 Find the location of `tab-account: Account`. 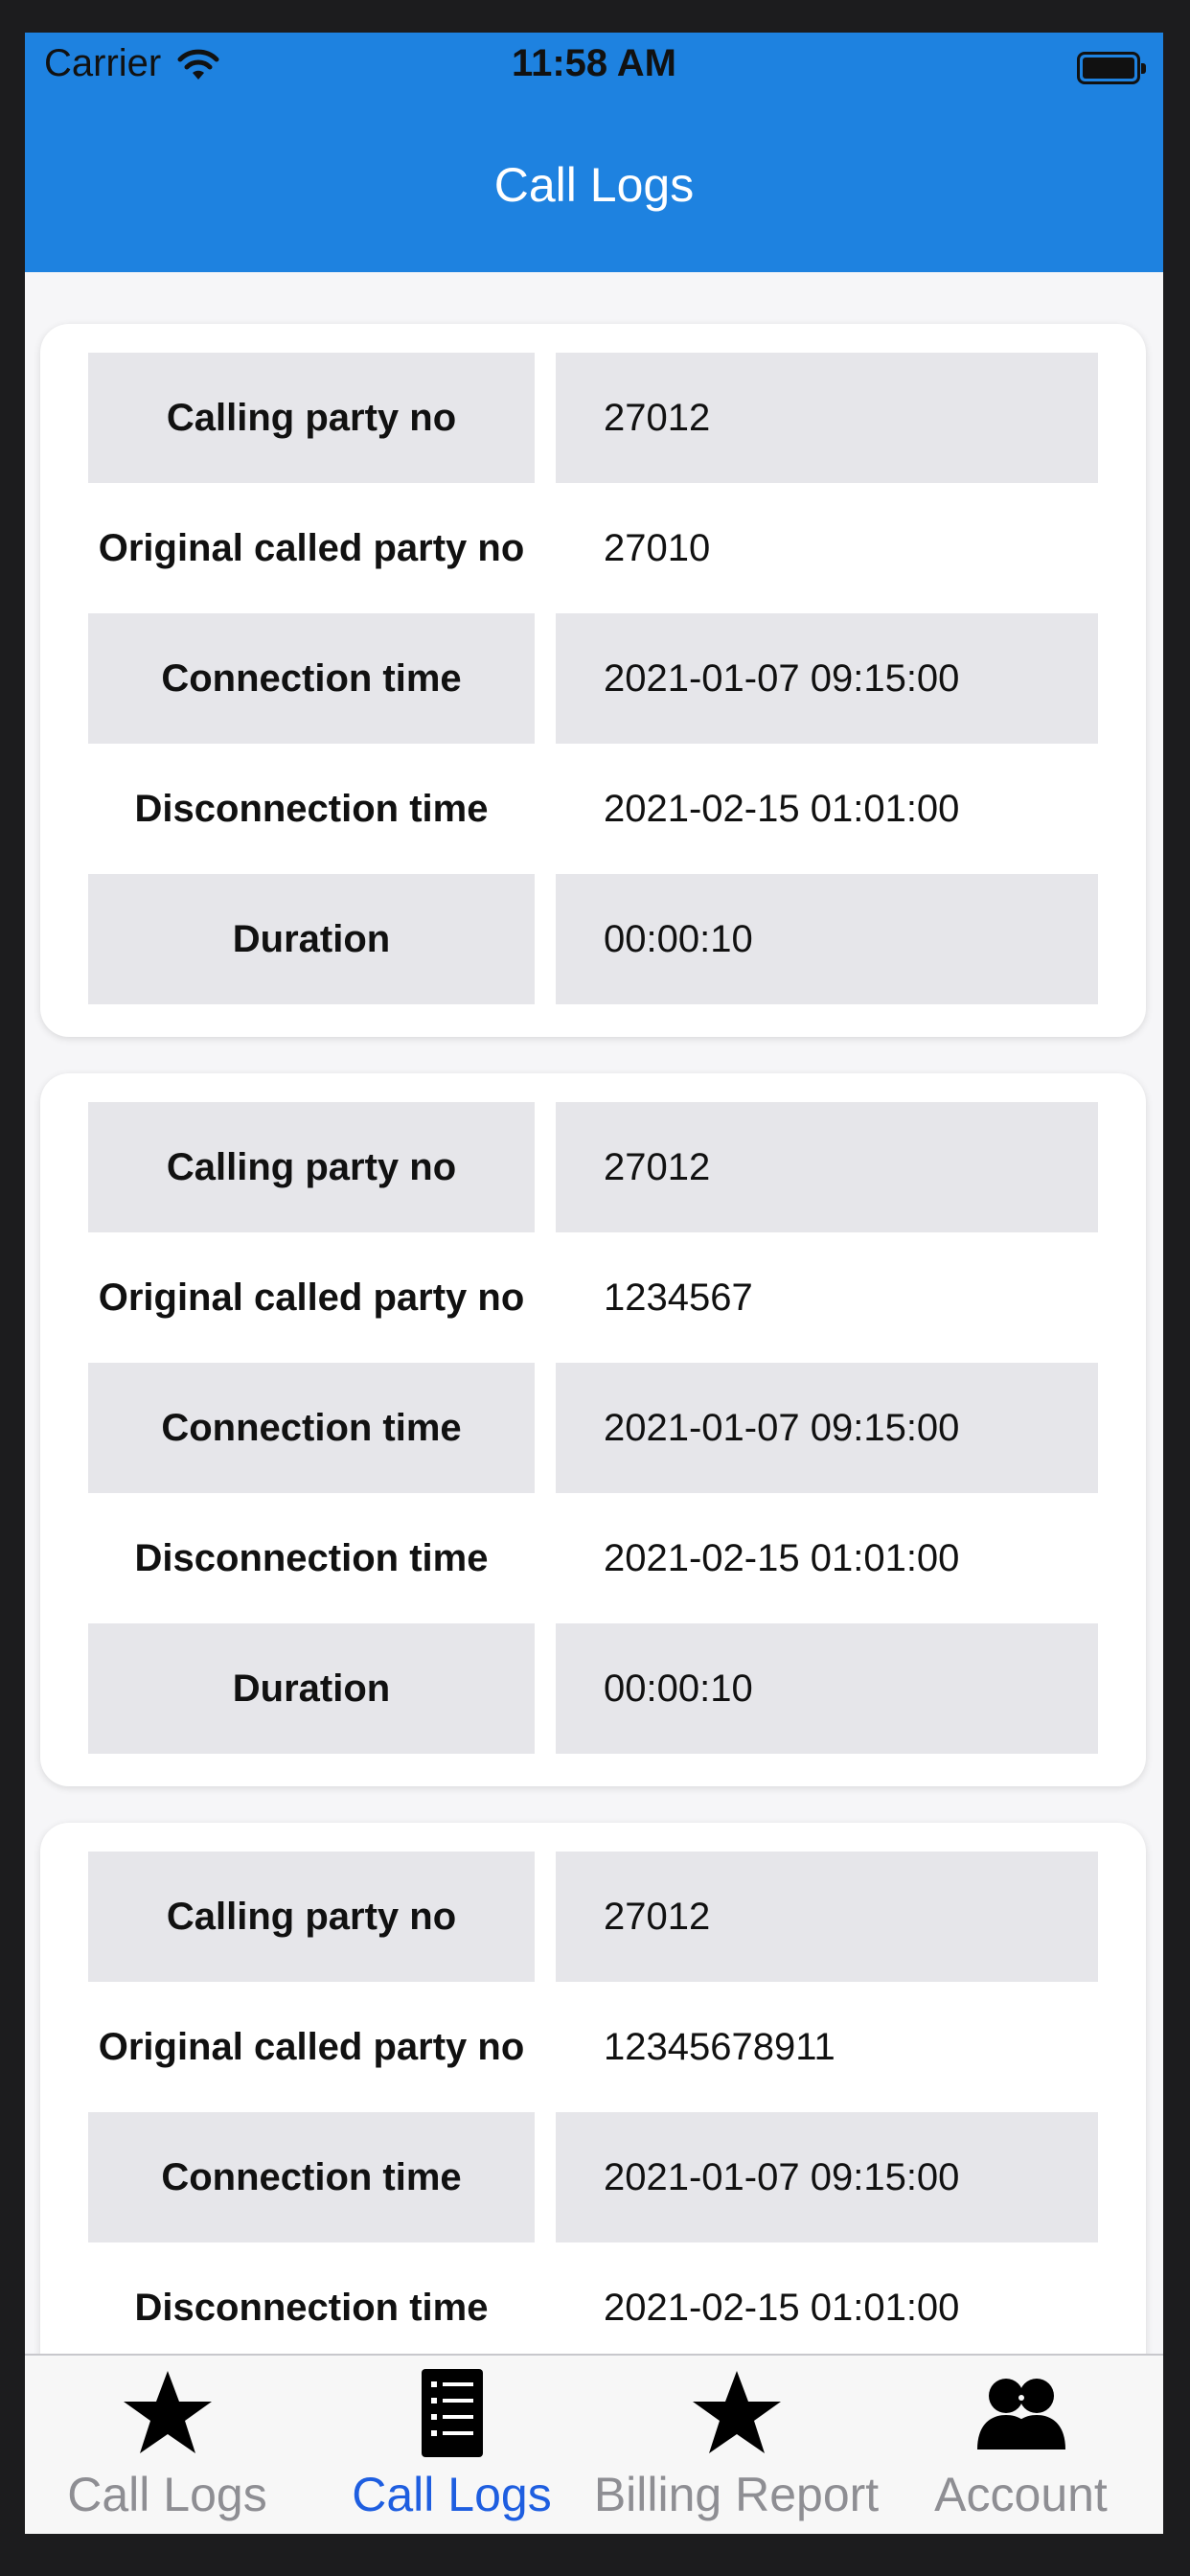

tab-account: Account is located at coordinates (1021, 2445).